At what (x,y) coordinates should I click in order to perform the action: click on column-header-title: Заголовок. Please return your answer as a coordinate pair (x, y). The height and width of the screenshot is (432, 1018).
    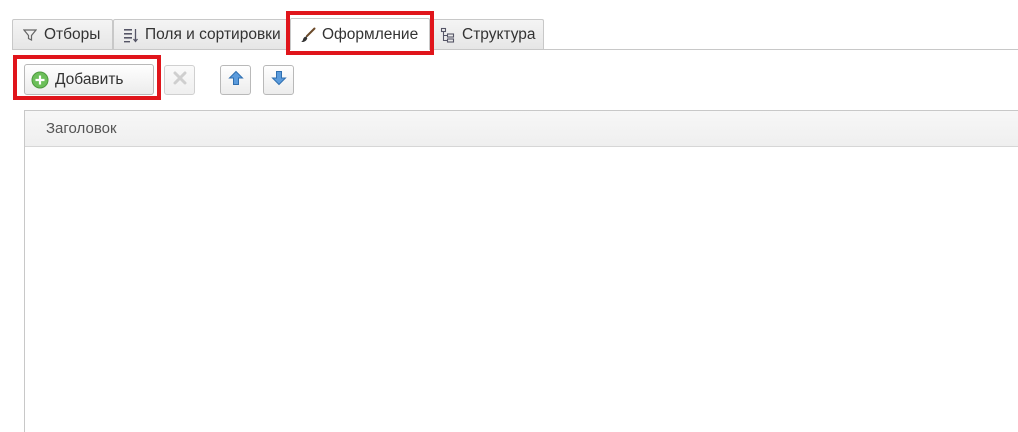
    Looking at the image, I should click on (81, 128).